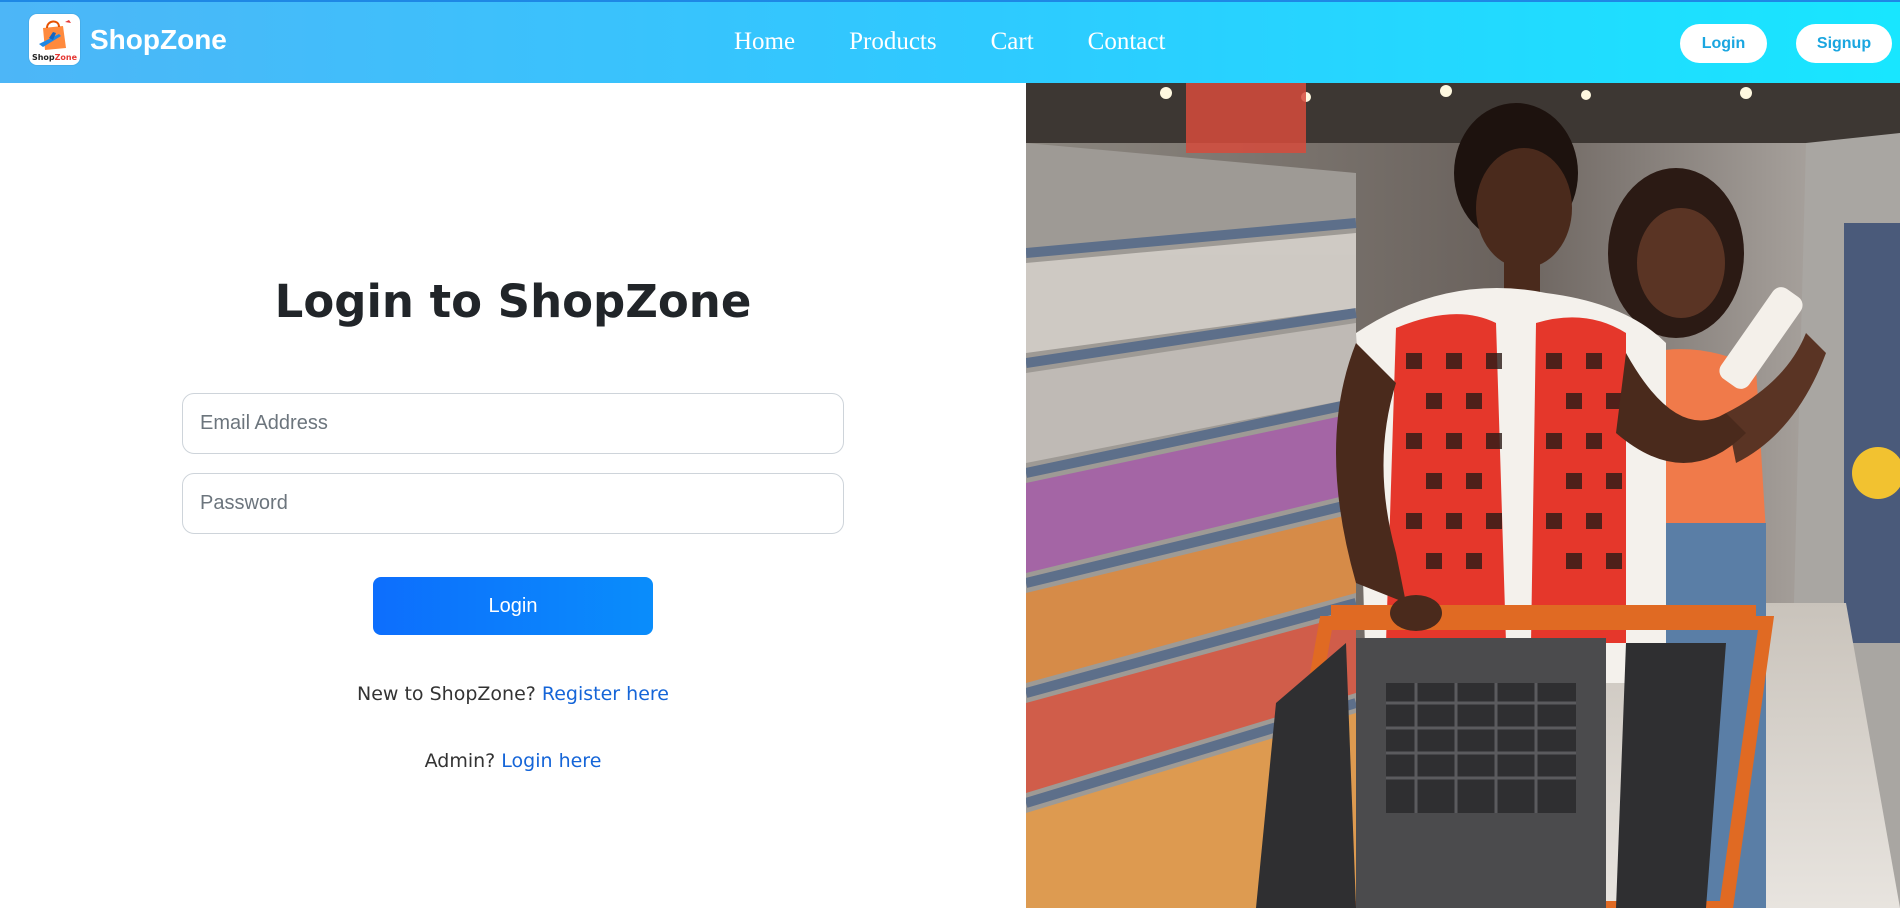 The image size is (1900, 908). Describe the element at coordinates (764, 42) in the screenshot. I see `nav-link-home: Home` at that location.